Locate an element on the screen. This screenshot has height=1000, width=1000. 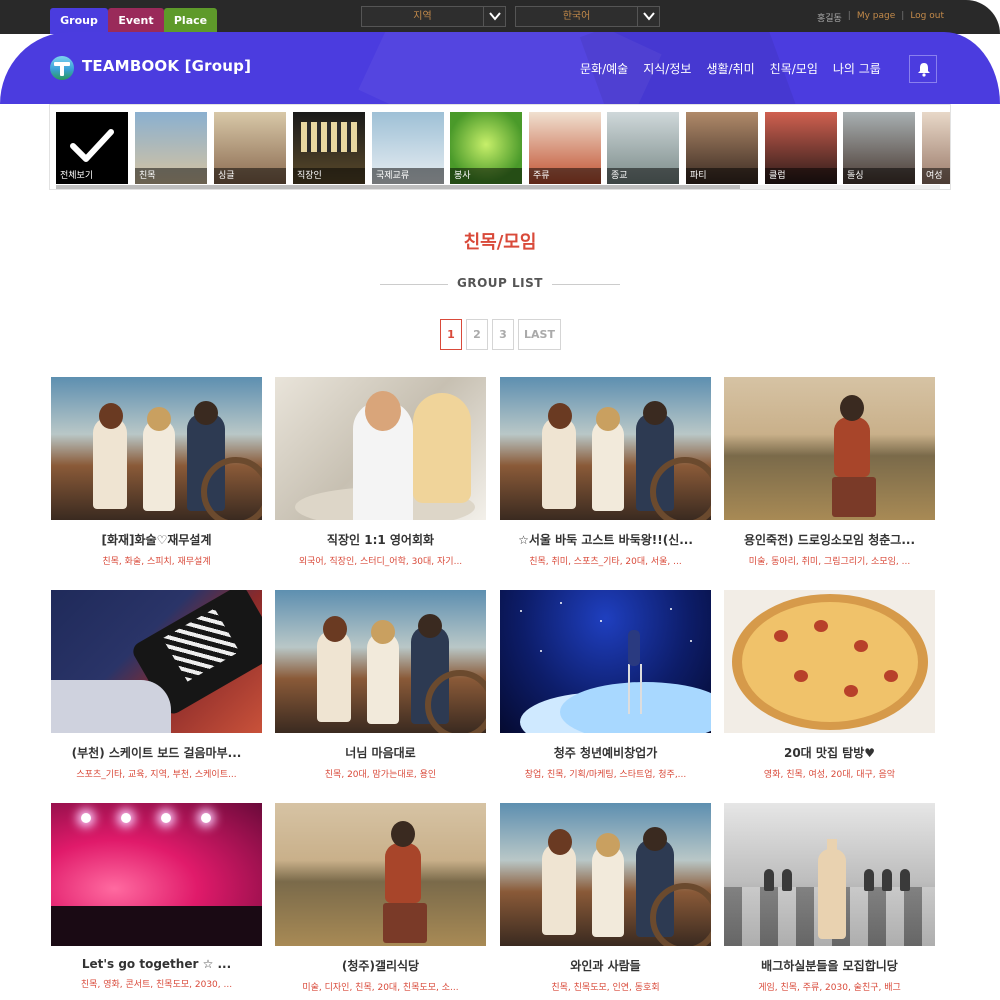
category-label: 싱글 is located at coordinates (250, 176).